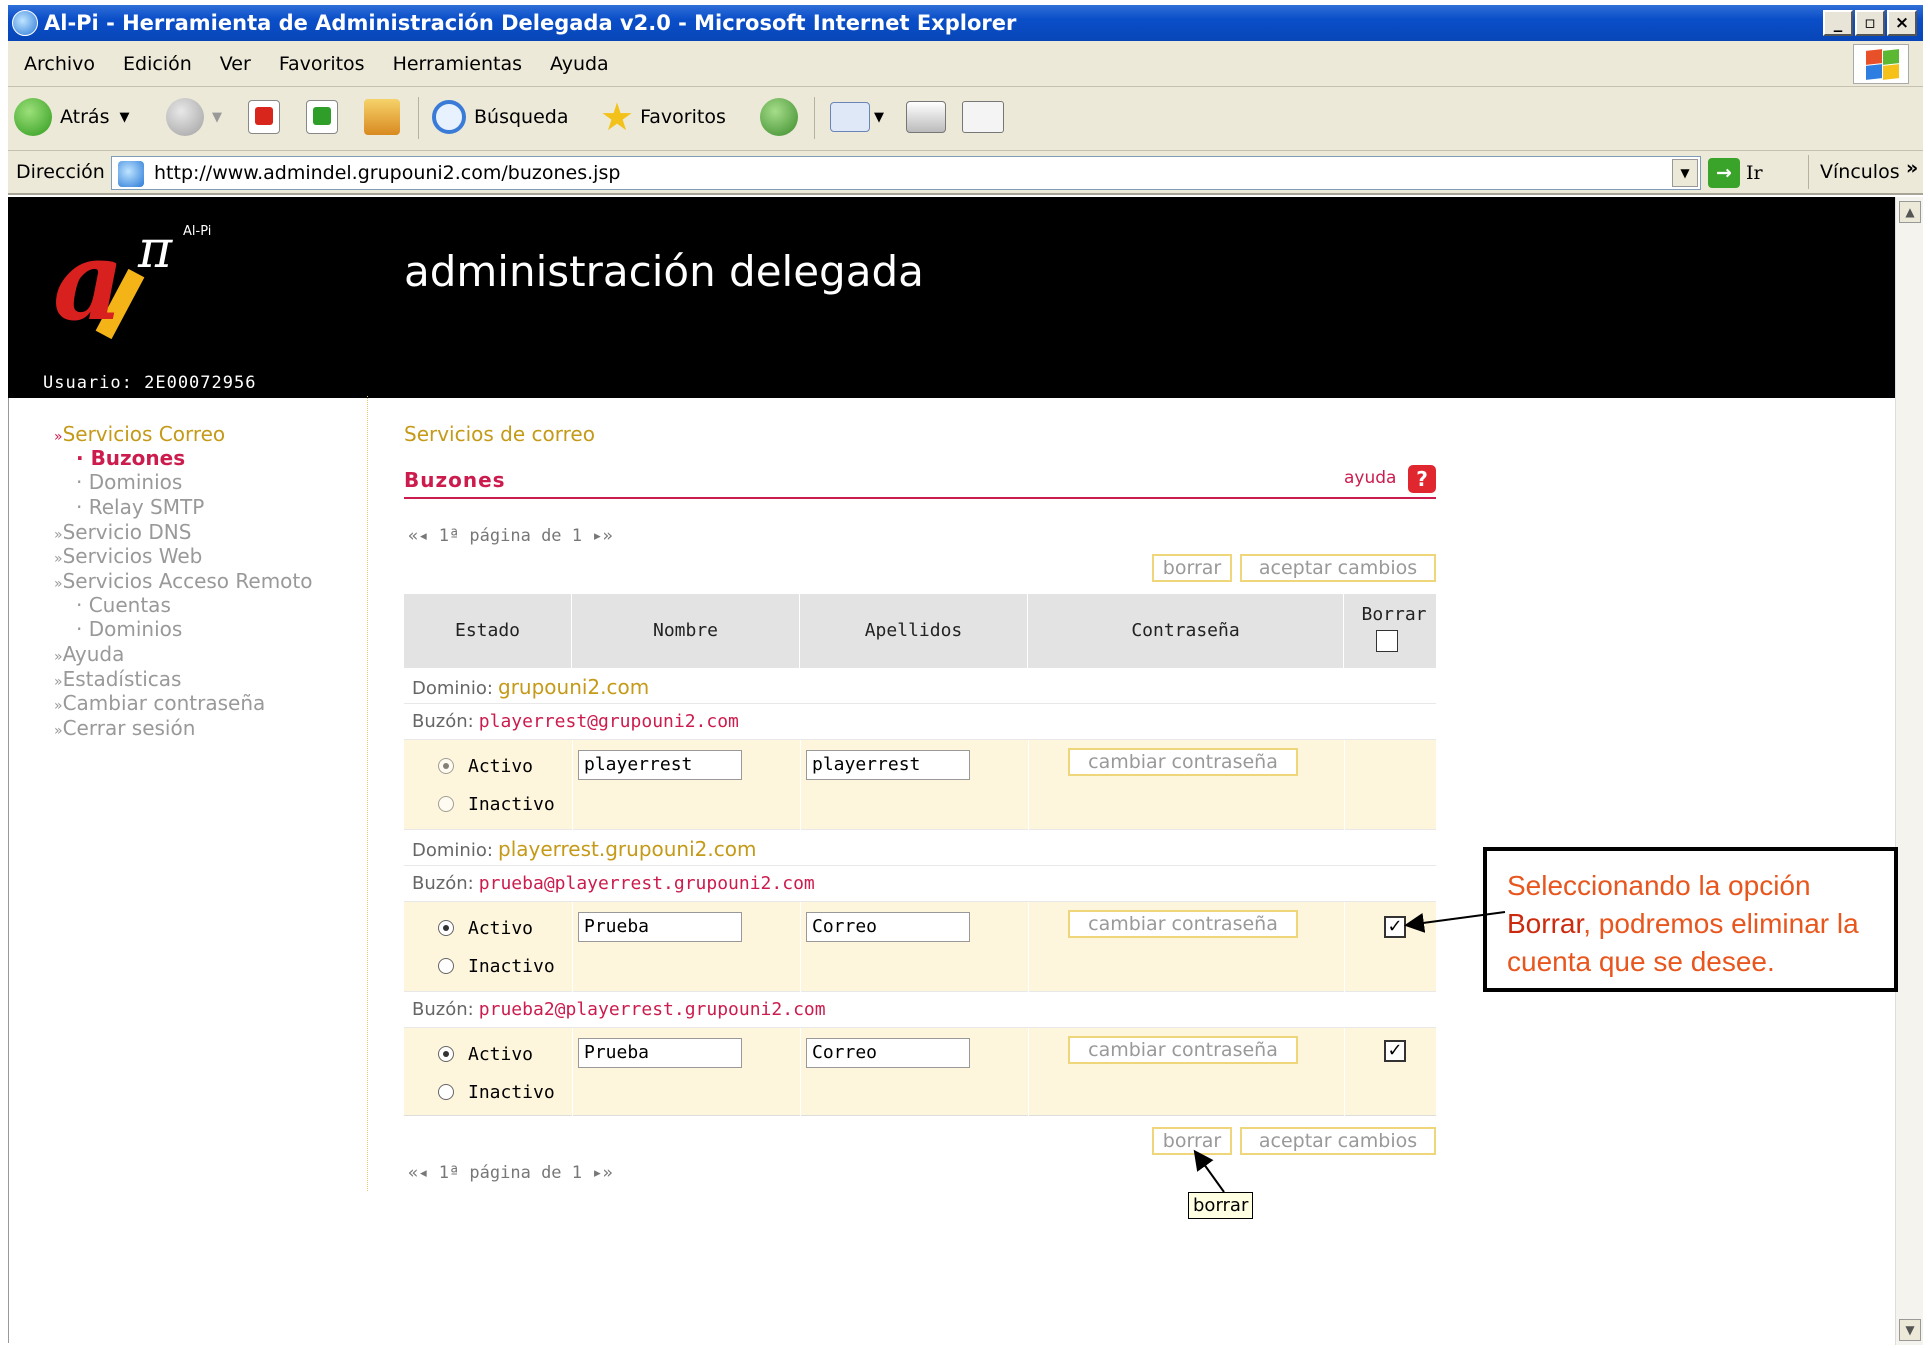 The width and height of the screenshot is (1930, 1348). What do you see at coordinates (683, 117) in the screenshot?
I see `favorites-label: Favoritos` at bounding box center [683, 117].